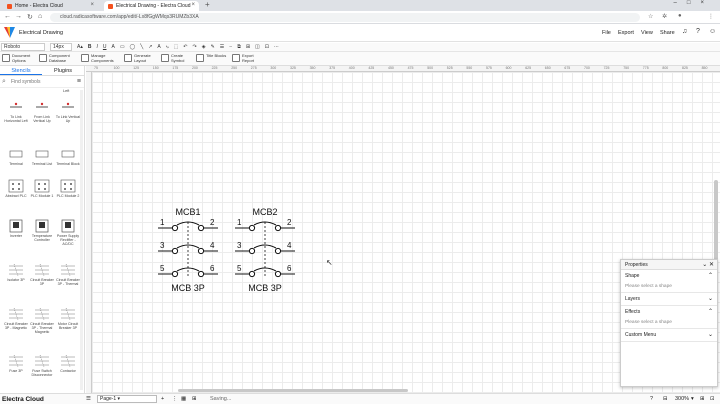 The image size is (720, 404). Describe the element at coordinates (16, 363) in the screenshot. I see `symbol-item: Fuse 3P` at that location.